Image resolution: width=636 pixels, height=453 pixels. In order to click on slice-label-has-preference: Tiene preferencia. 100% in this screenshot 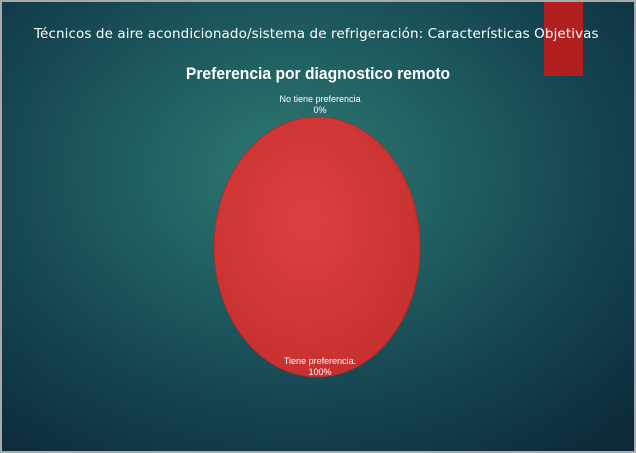, I will do `click(320, 367)`.